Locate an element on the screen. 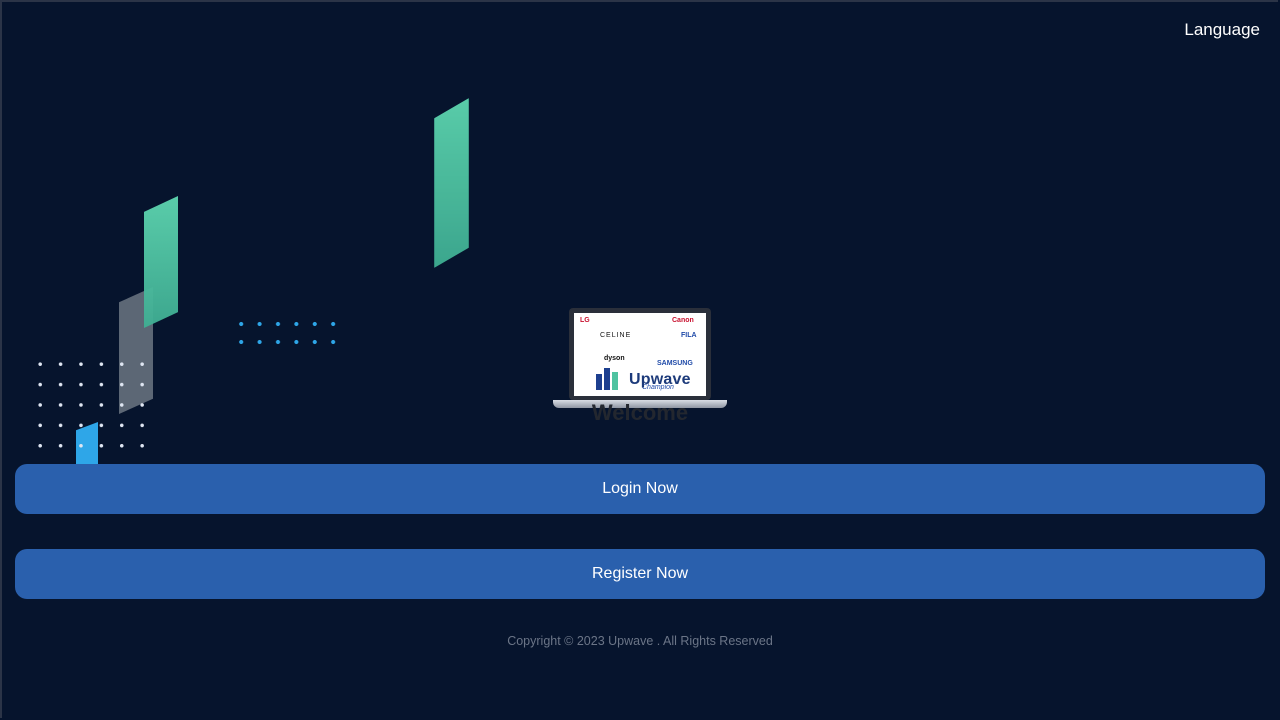 Image resolution: width=1280 pixels, height=720 pixels. language-selector: Language is located at coordinates (1222, 30).